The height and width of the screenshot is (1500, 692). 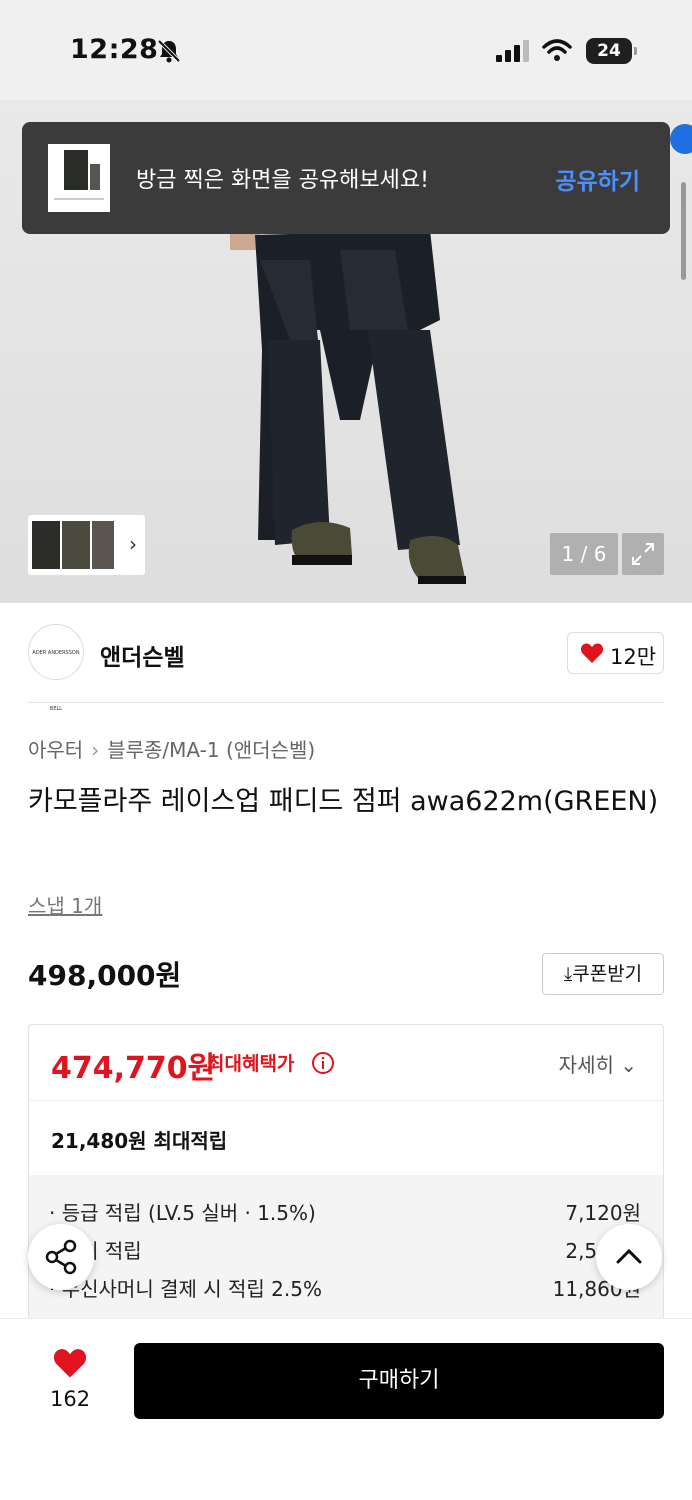 I want to click on share-icon, so click(x=61, y=1257).